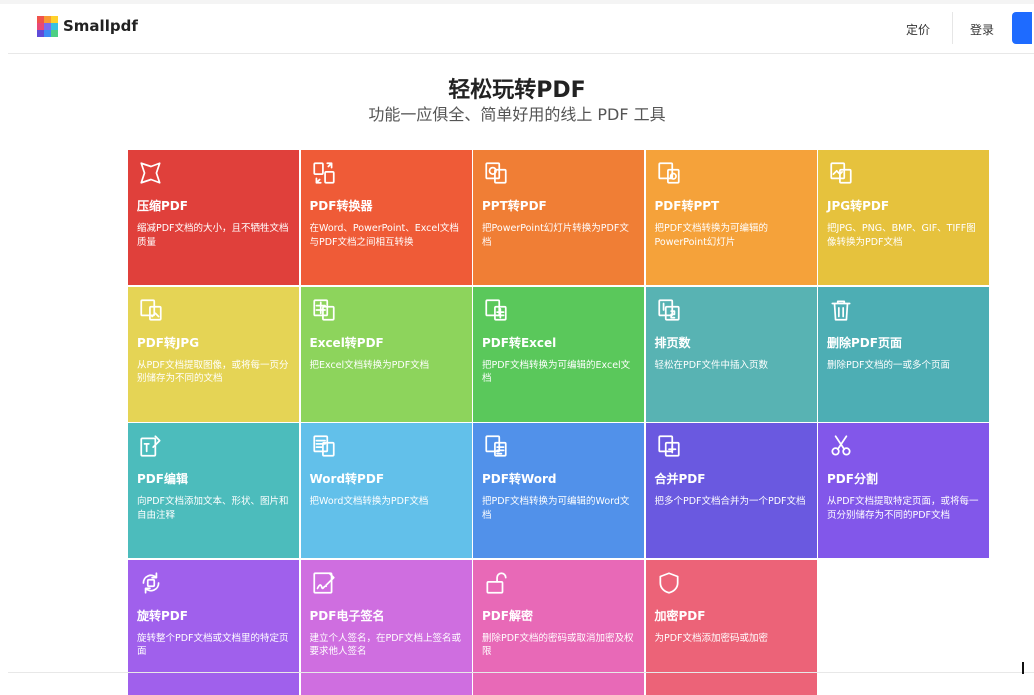 The width and height of the screenshot is (1034, 695). Describe the element at coordinates (151, 173) in the screenshot. I see `compress-icon` at that location.